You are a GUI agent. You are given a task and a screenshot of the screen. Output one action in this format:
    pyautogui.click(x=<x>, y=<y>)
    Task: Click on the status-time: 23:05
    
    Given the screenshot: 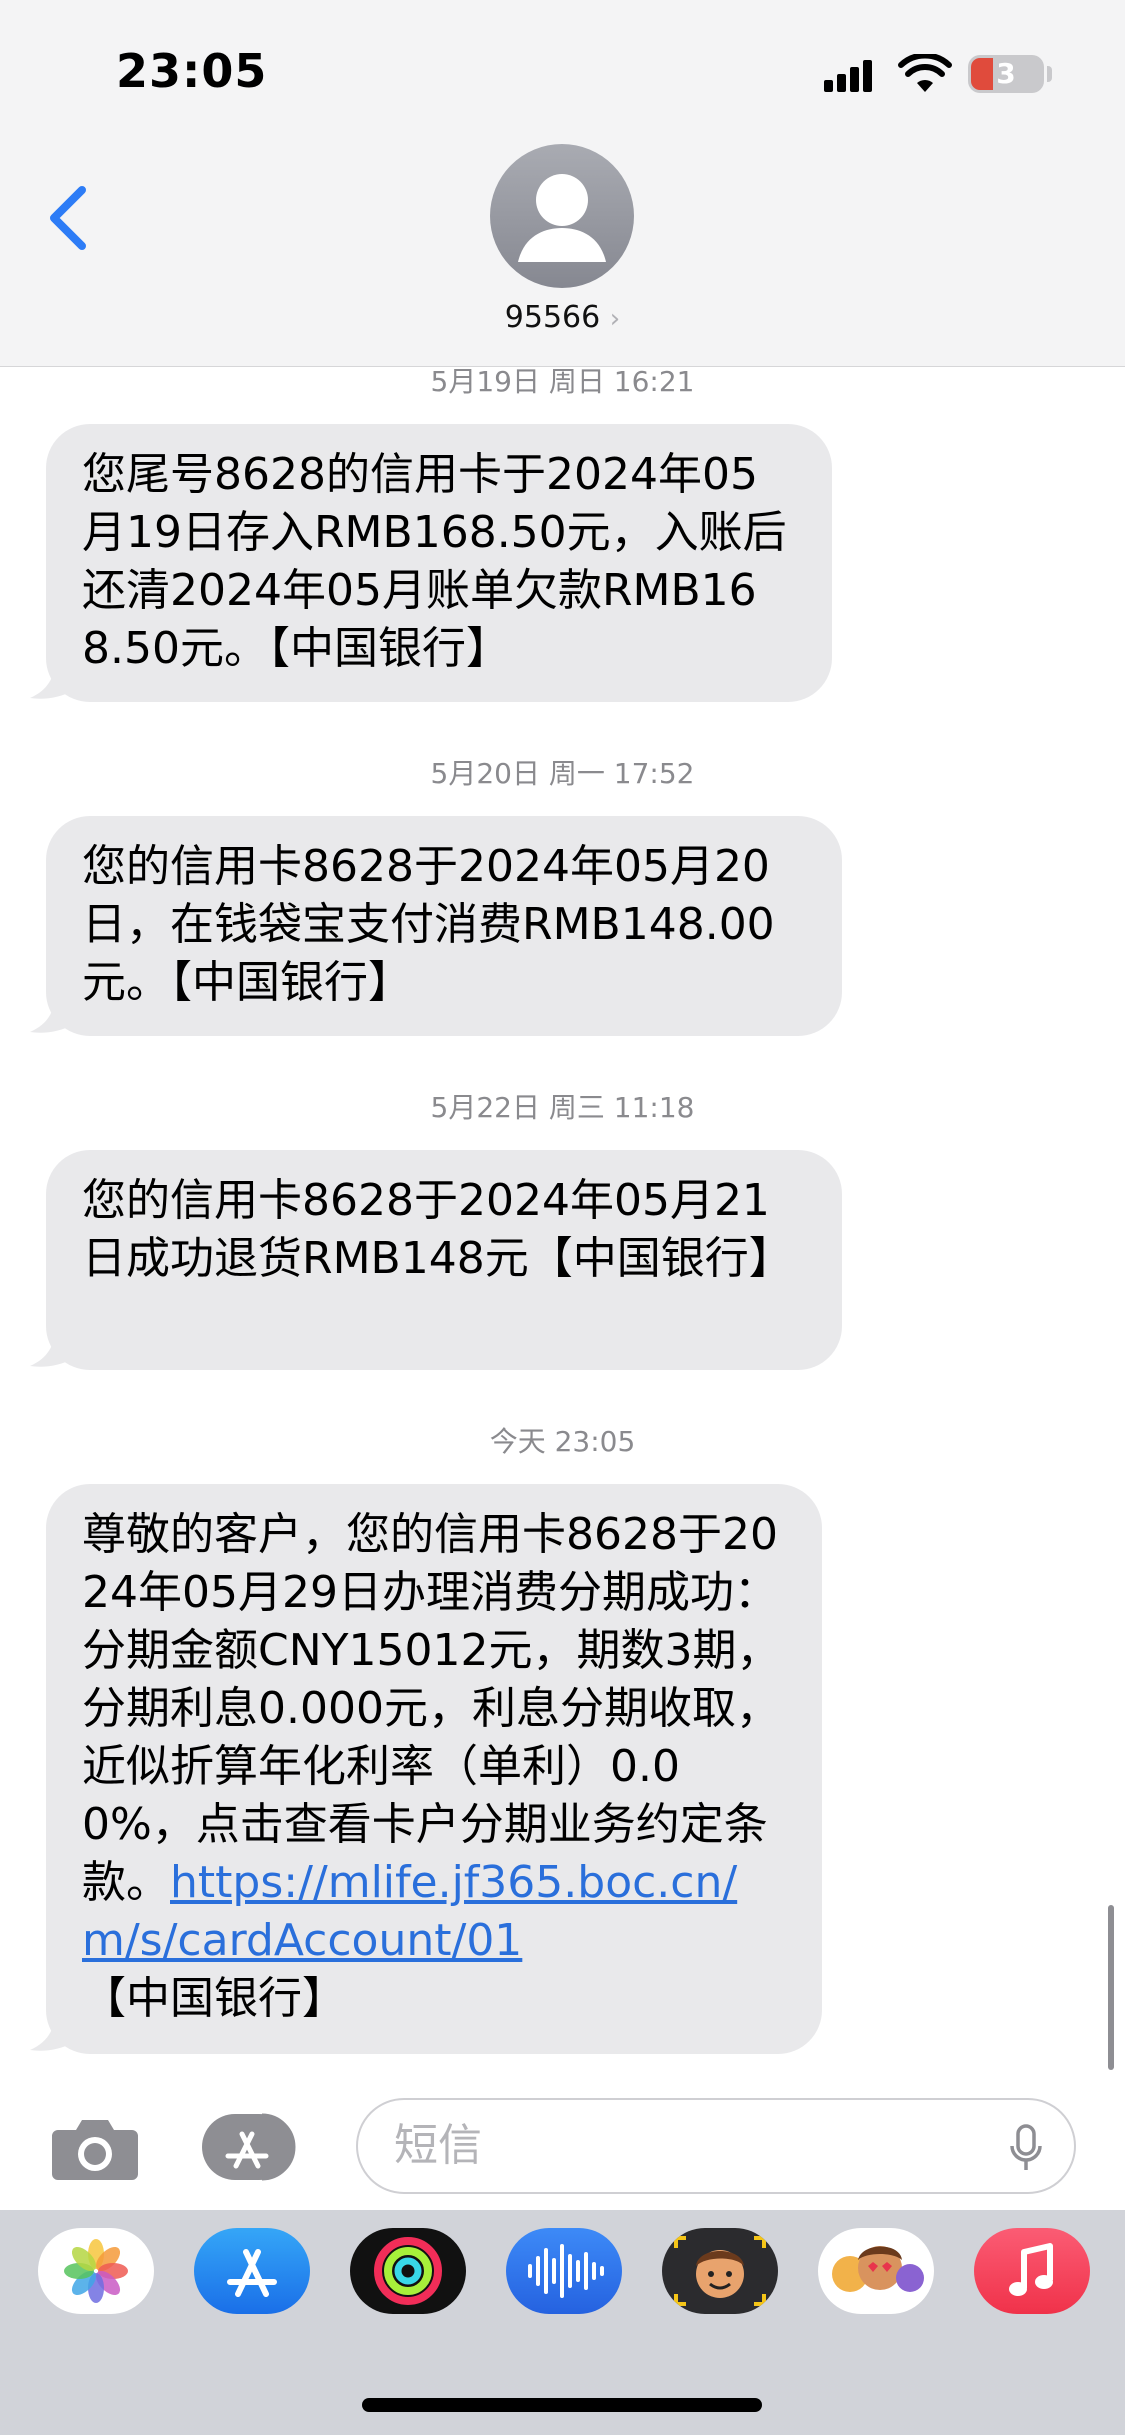 What is the action you would take?
    pyautogui.click(x=192, y=71)
    